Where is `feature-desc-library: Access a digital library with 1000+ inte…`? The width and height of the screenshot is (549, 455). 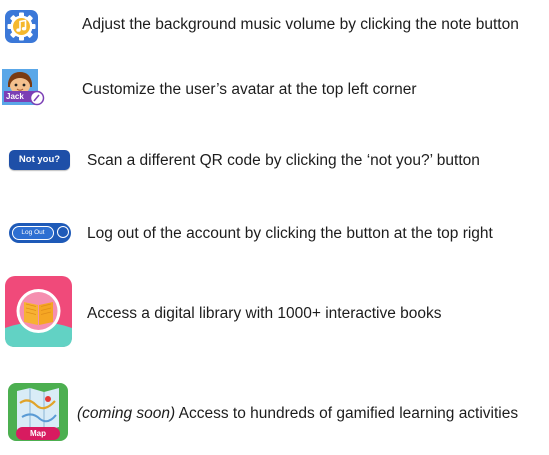
feature-desc-library: Access a digital library with 1000+ inte… is located at coordinates (264, 313).